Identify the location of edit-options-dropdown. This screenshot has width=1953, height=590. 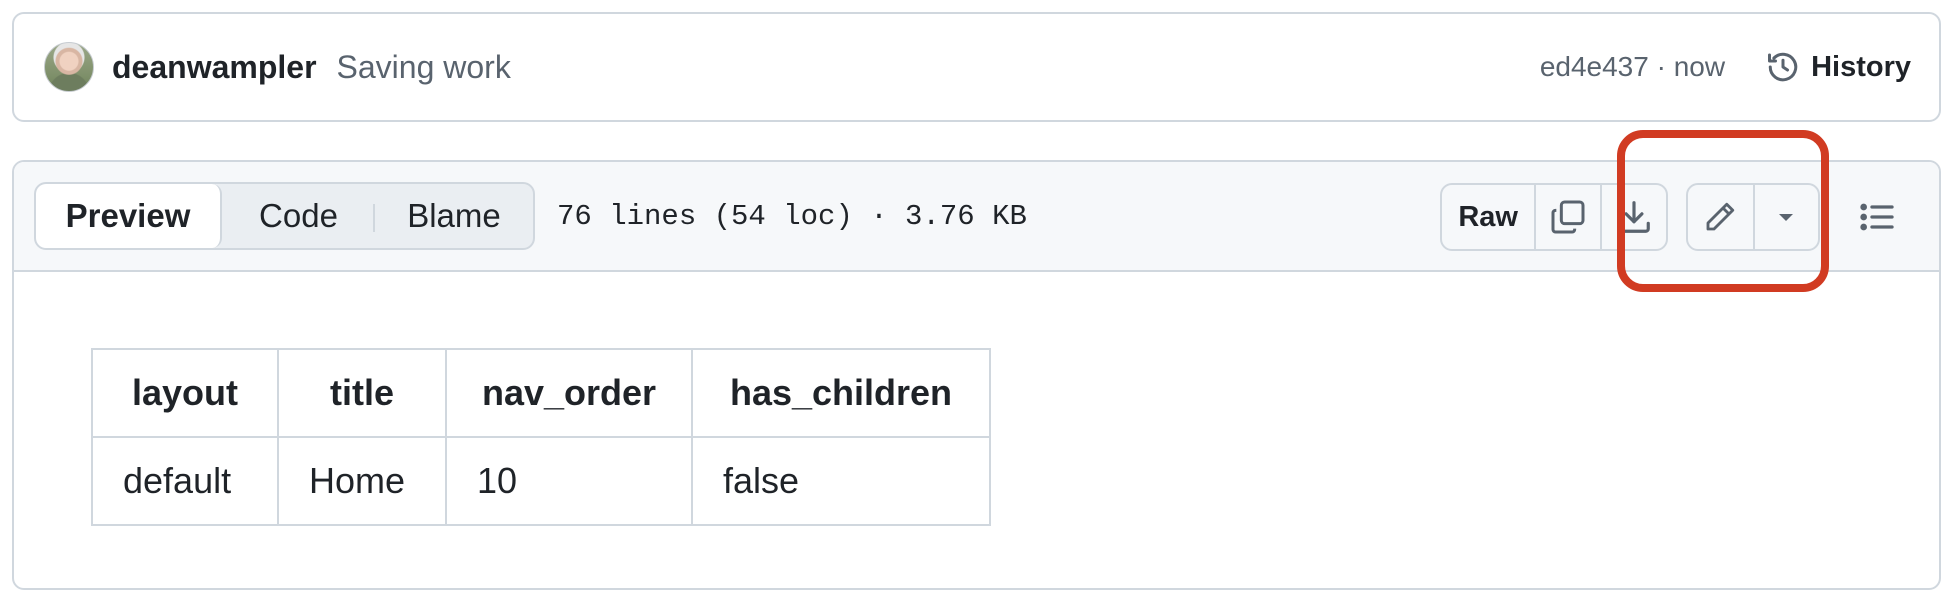
(1785, 217).